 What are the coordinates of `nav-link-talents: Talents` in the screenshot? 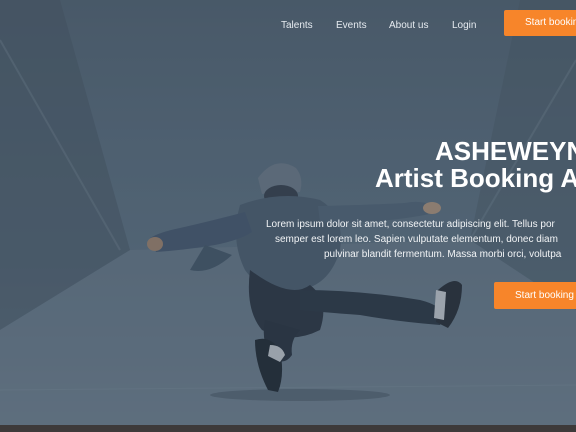 It's located at (297, 25).